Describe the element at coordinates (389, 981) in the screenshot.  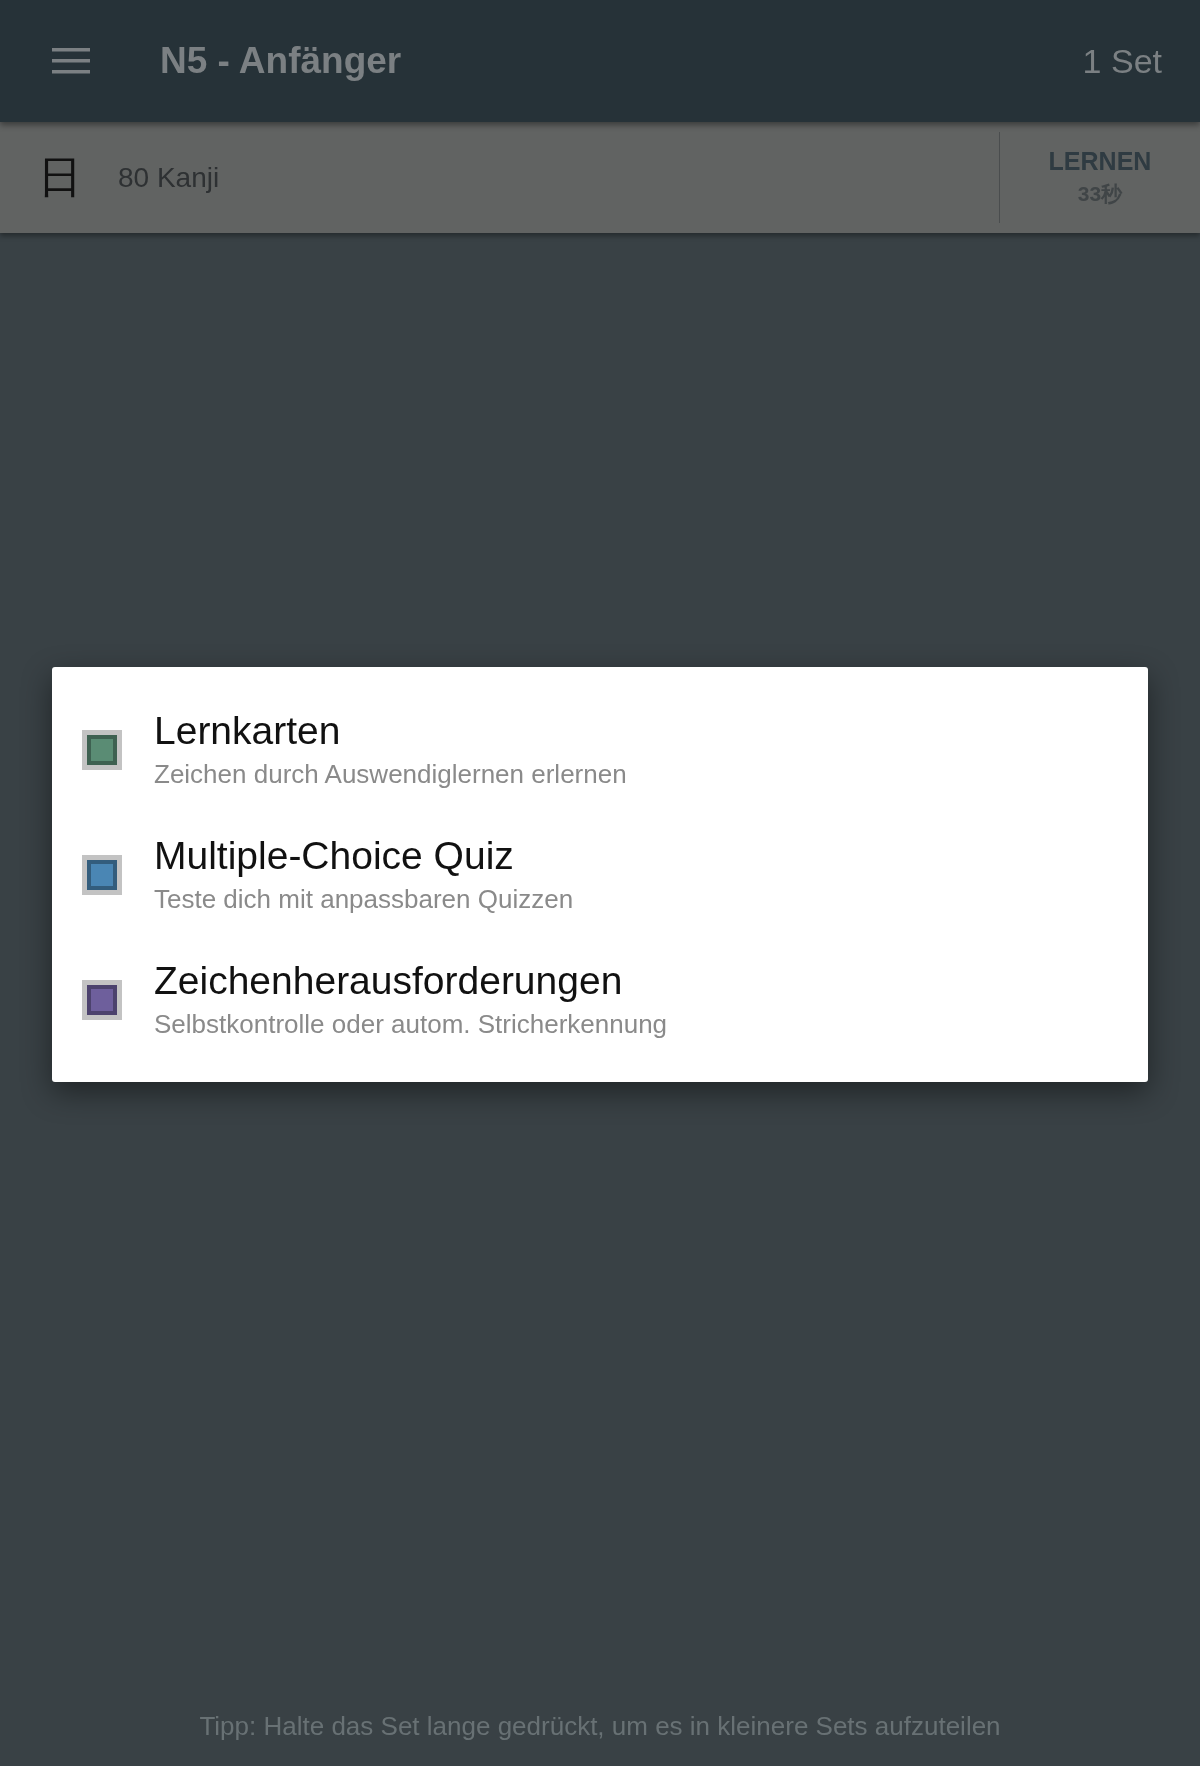
I see `option-title: Zeichenherausforderungen` at that location.